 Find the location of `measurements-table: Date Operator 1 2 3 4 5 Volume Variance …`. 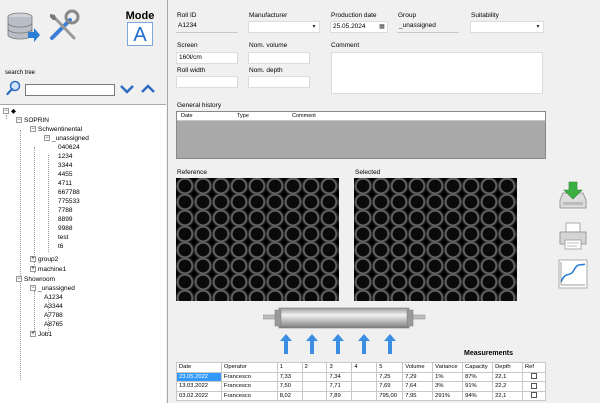

measurements-table: Date Operator 1 2 3 4 5 Volume Variance … is located at coordinates (361, 381).